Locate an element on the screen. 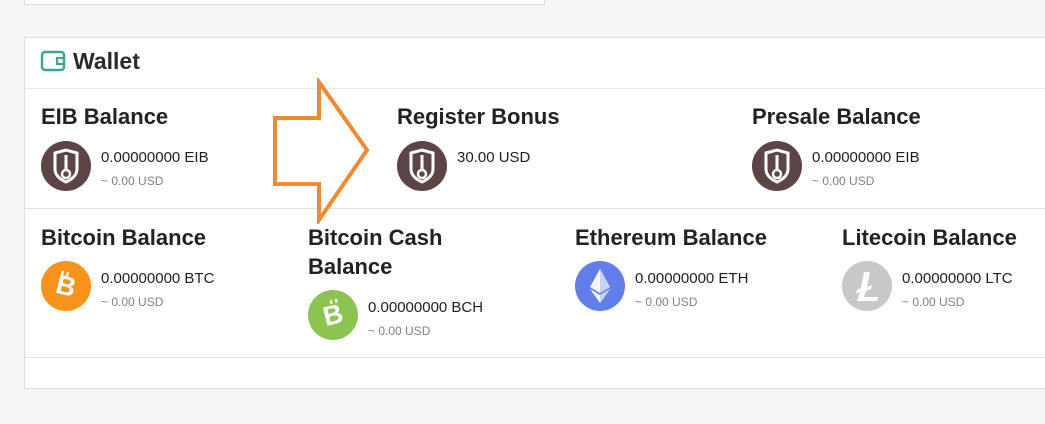 The image size is (1045, 424). wallet-header: Wallet is located at coordinates (535, 63).